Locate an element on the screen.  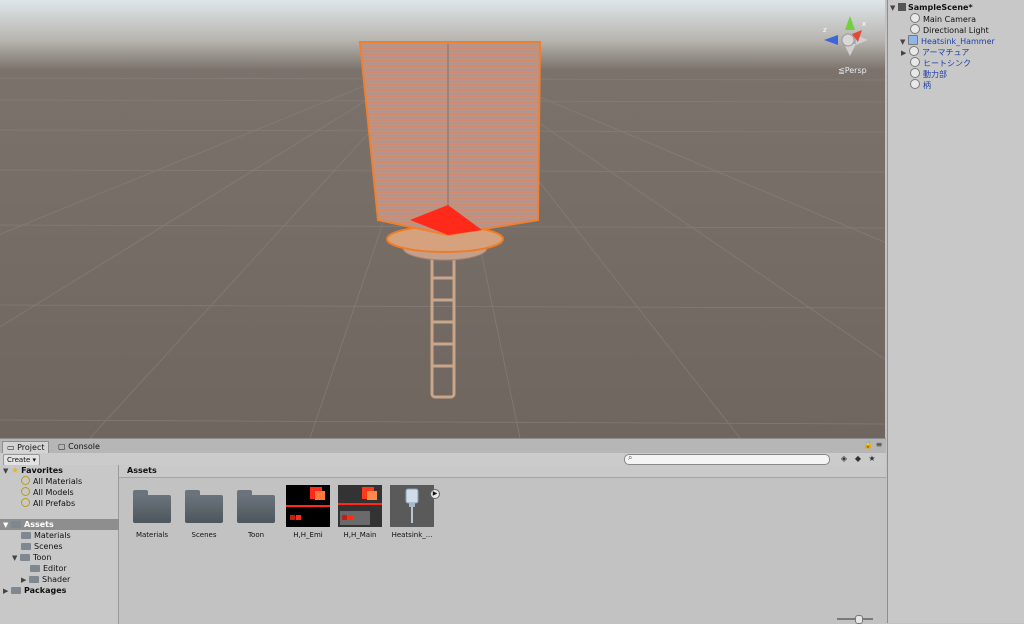
persp-icon: ≦ is located at coordinates (841, 70).